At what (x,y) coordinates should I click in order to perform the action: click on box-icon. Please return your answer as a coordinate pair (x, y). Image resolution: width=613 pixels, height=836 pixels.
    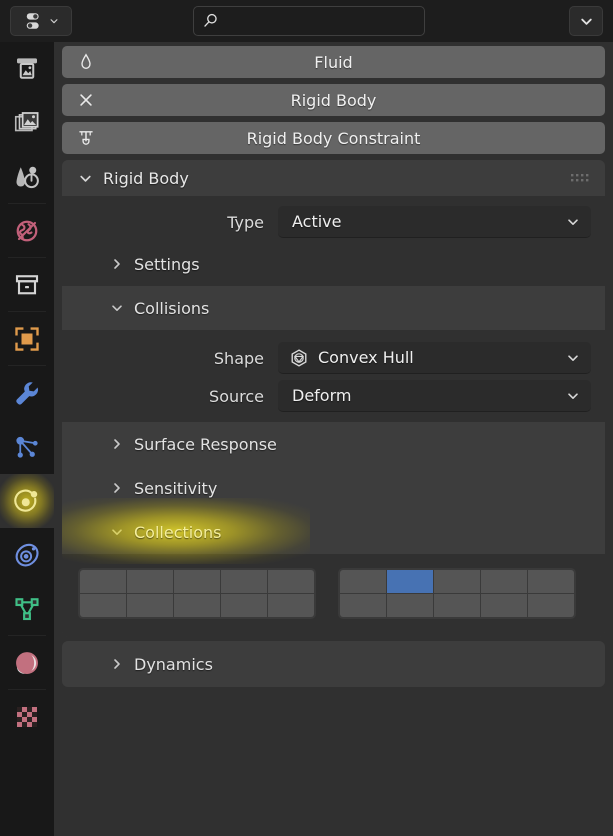
    Looking at the image, I should click on (27, 285).